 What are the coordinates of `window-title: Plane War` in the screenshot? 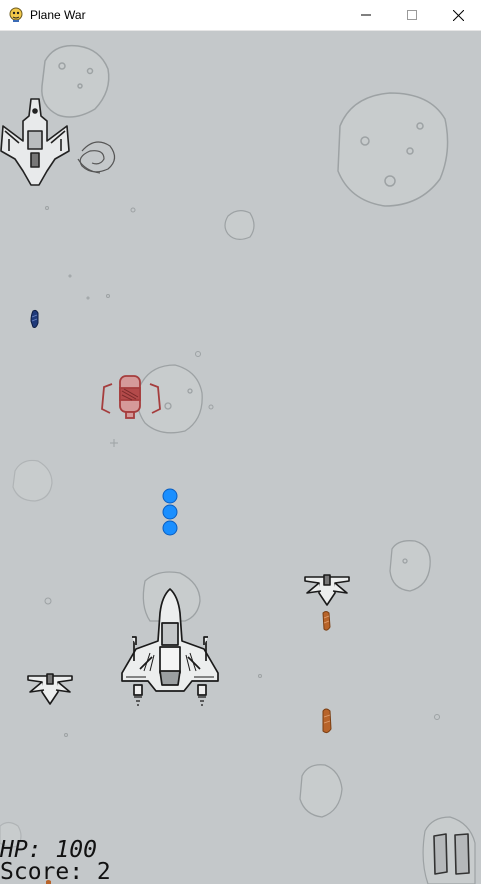 It's located at (58, 15).